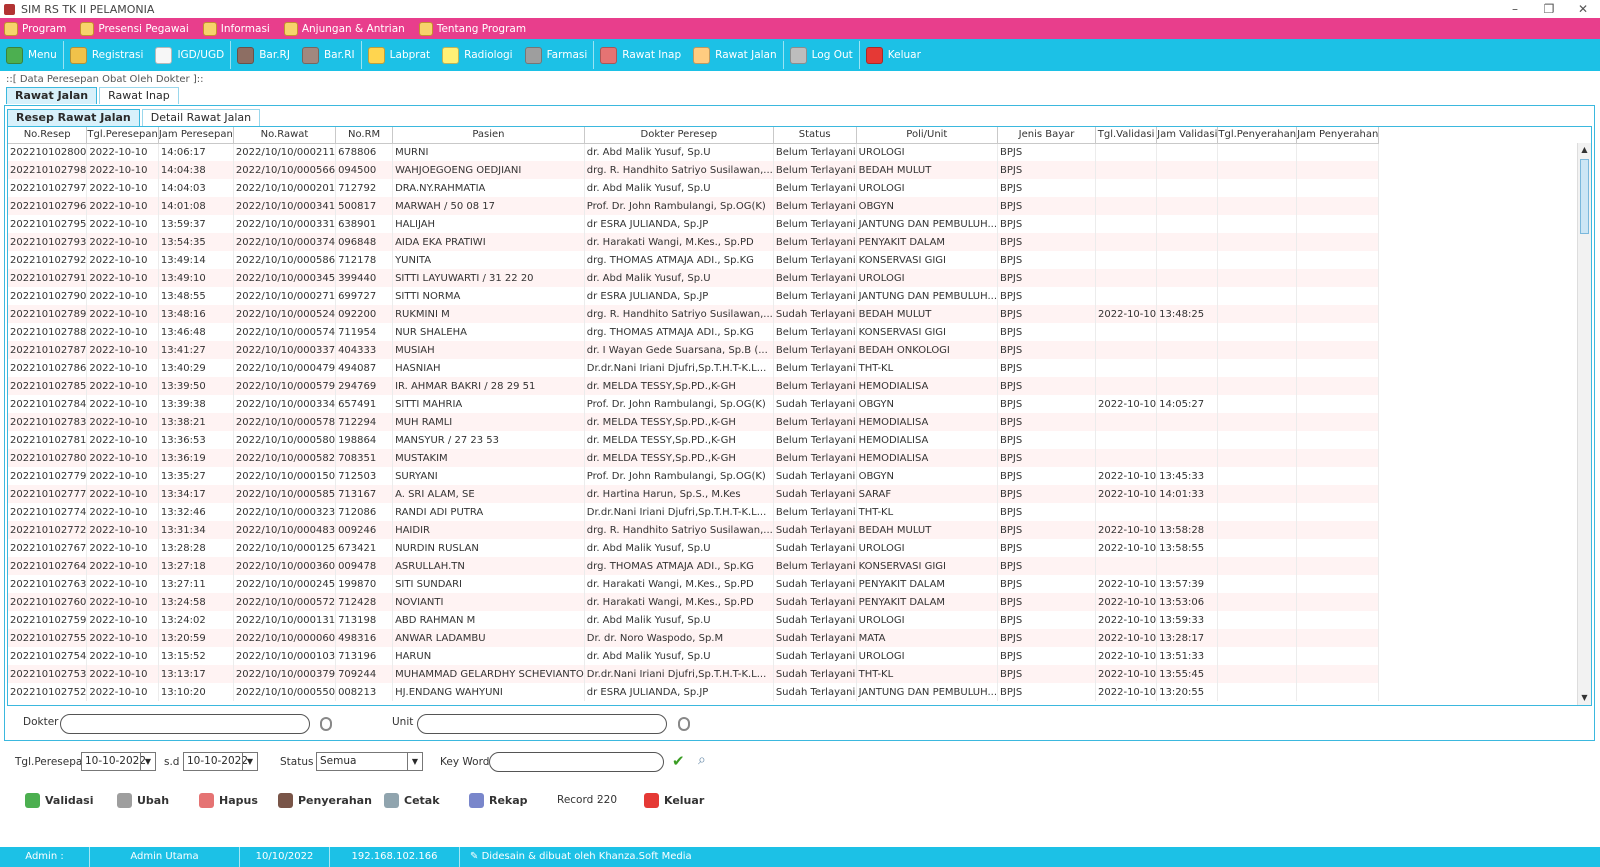 The width and height of the screenshot is (1600, 867). What do you see at coordinates (1549, 9) in the screenshot?
I see `restore-button: ❐` at bounding box center [1549, 9].